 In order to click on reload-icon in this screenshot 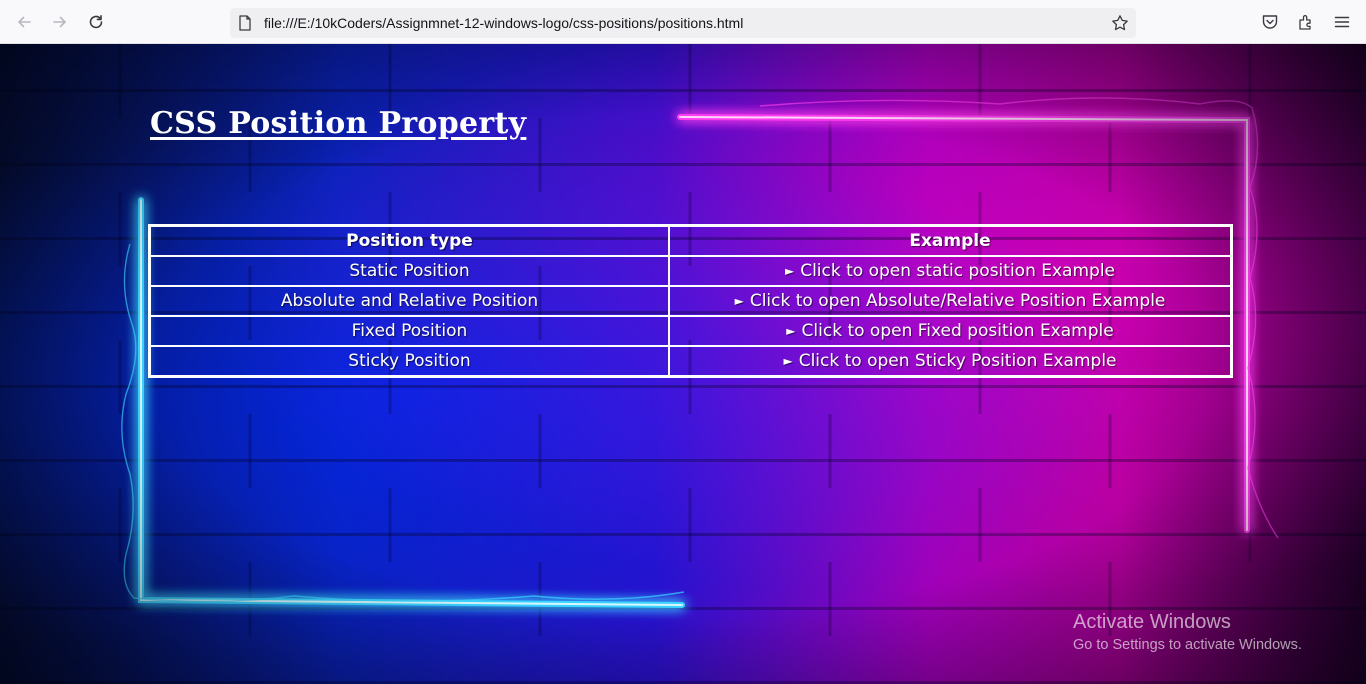, I will do `click(96, 22)`.